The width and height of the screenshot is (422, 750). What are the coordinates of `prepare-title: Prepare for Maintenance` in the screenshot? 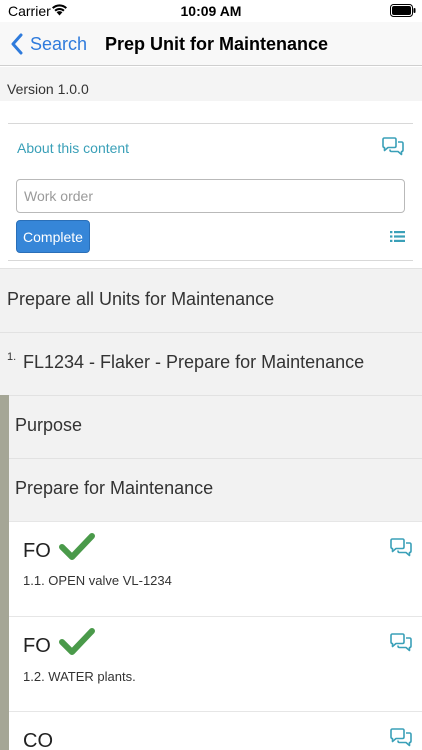 It's located at (114, 488).